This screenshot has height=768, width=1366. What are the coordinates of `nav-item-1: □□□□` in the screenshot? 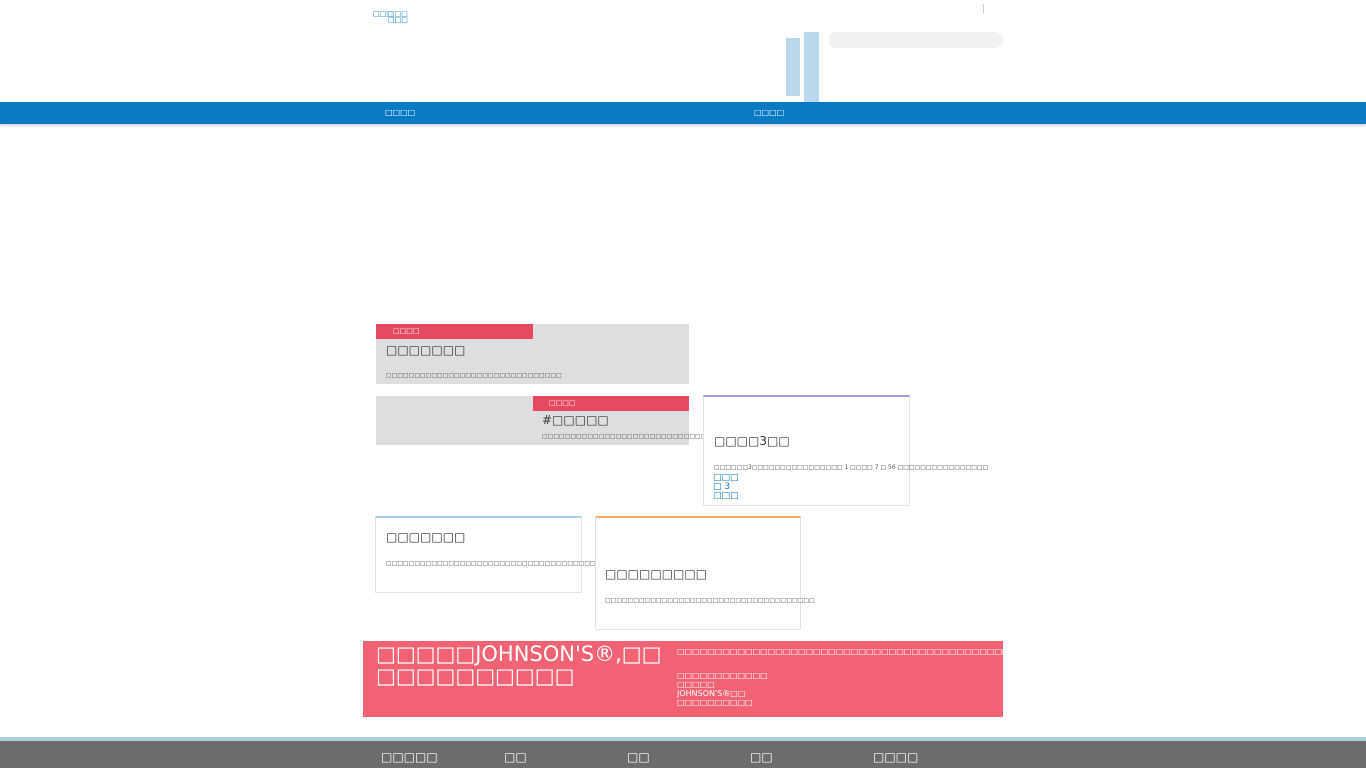 It's located at (400, 113).